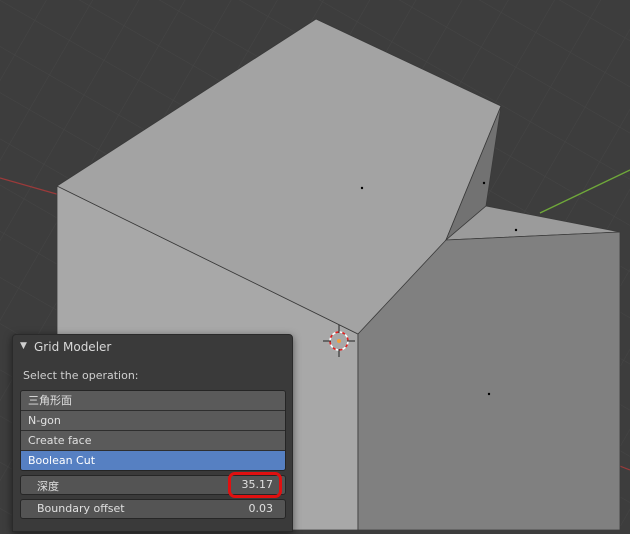 This screenshot has height=534, width=630. What do you see at coordinates (73, 347) in the screenshot?
I see `panel-title: Grid Modeler` at bounding box center [73, 347].